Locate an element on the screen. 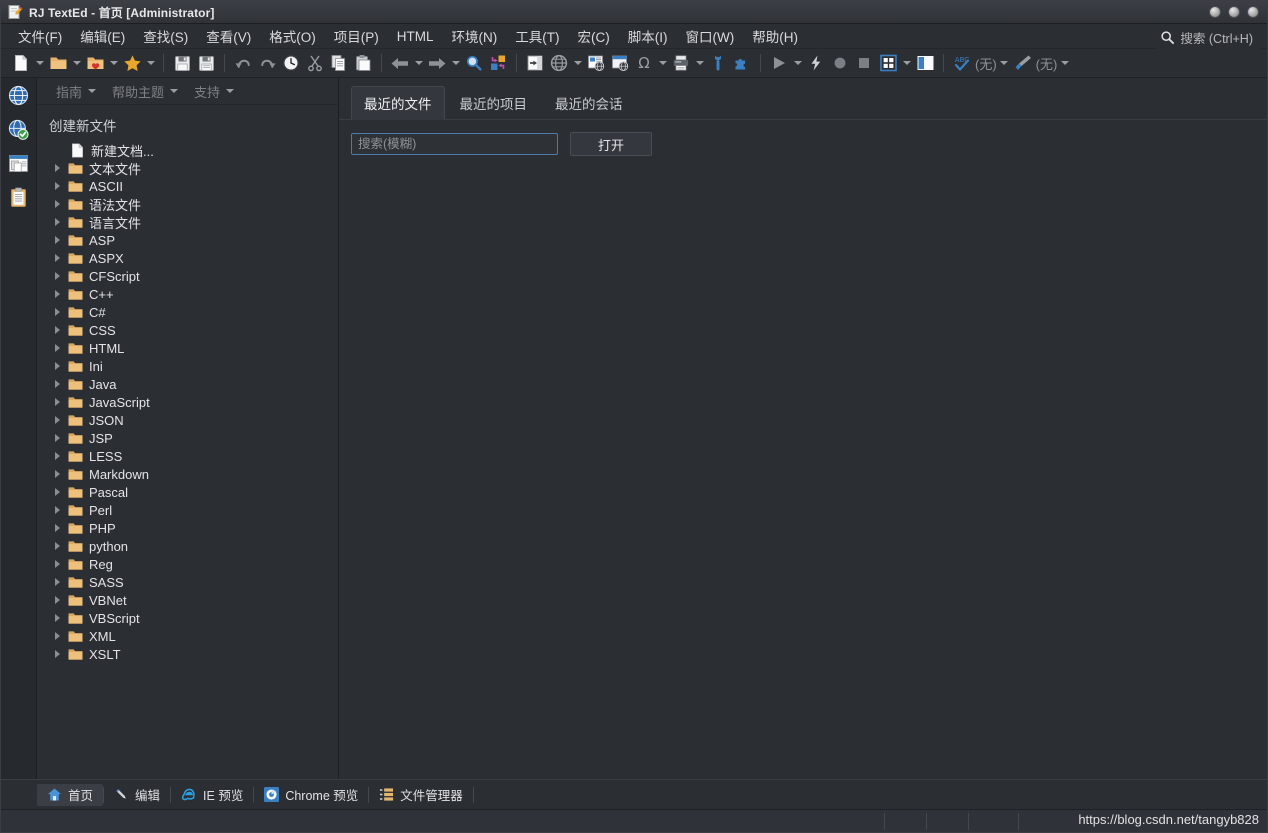 The height and width of the screenshot is (833, 1268). tree-item: 文本文件 is located at coordinates (193, 168).